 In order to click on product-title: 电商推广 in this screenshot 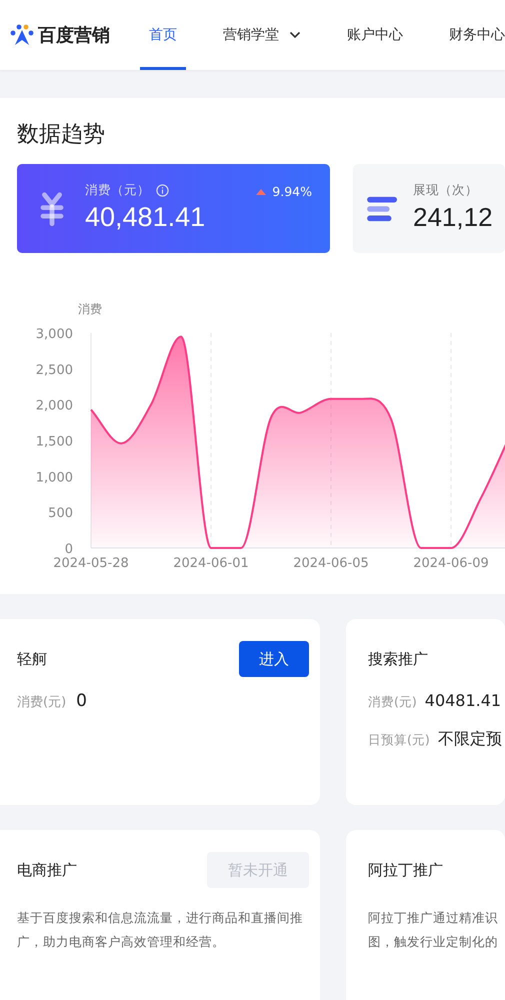, I will do `click(47, 870)`.